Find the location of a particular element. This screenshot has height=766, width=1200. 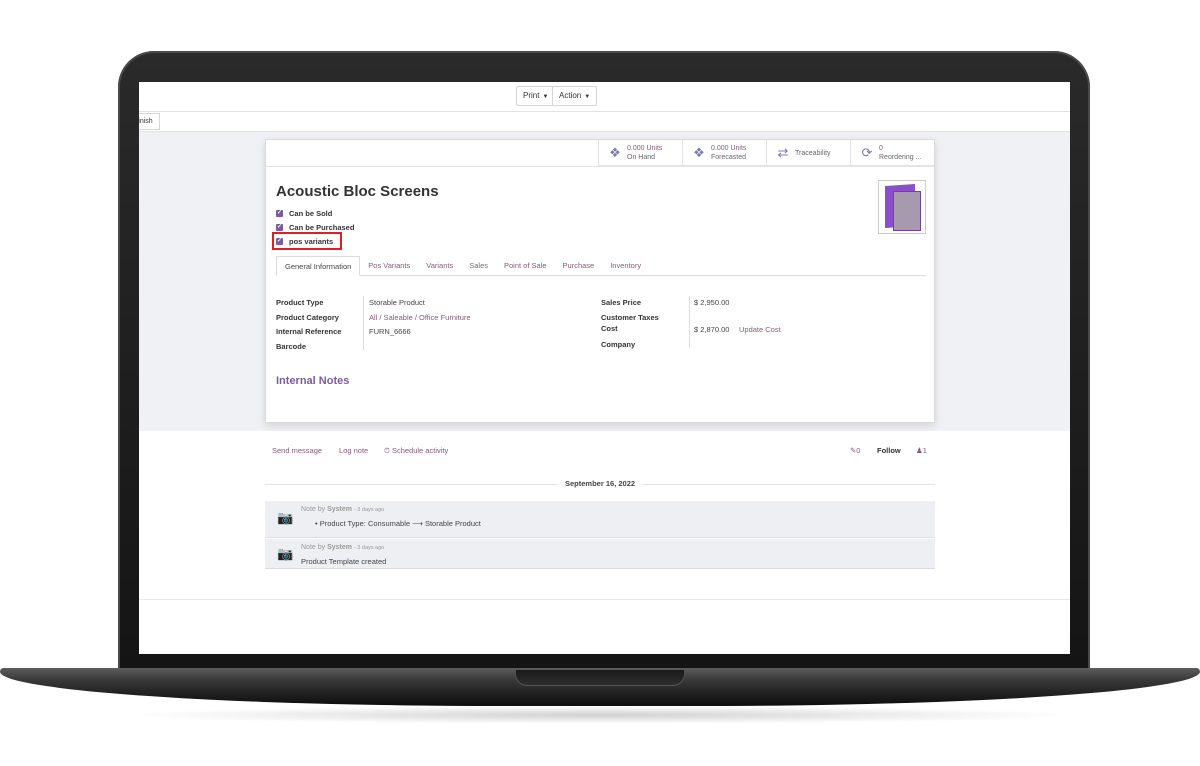

tab-sales: Sales is located at coordinates (478, 265).